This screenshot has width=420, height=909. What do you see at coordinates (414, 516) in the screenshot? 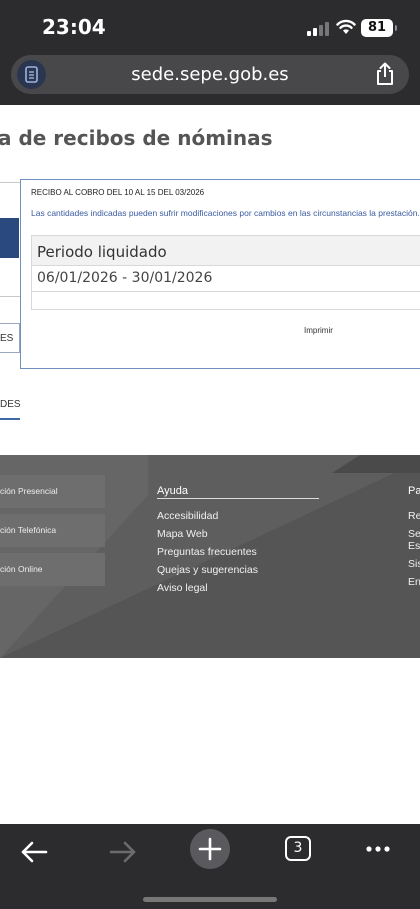
I see `right-link: Re` at bounding box center [414, 516].